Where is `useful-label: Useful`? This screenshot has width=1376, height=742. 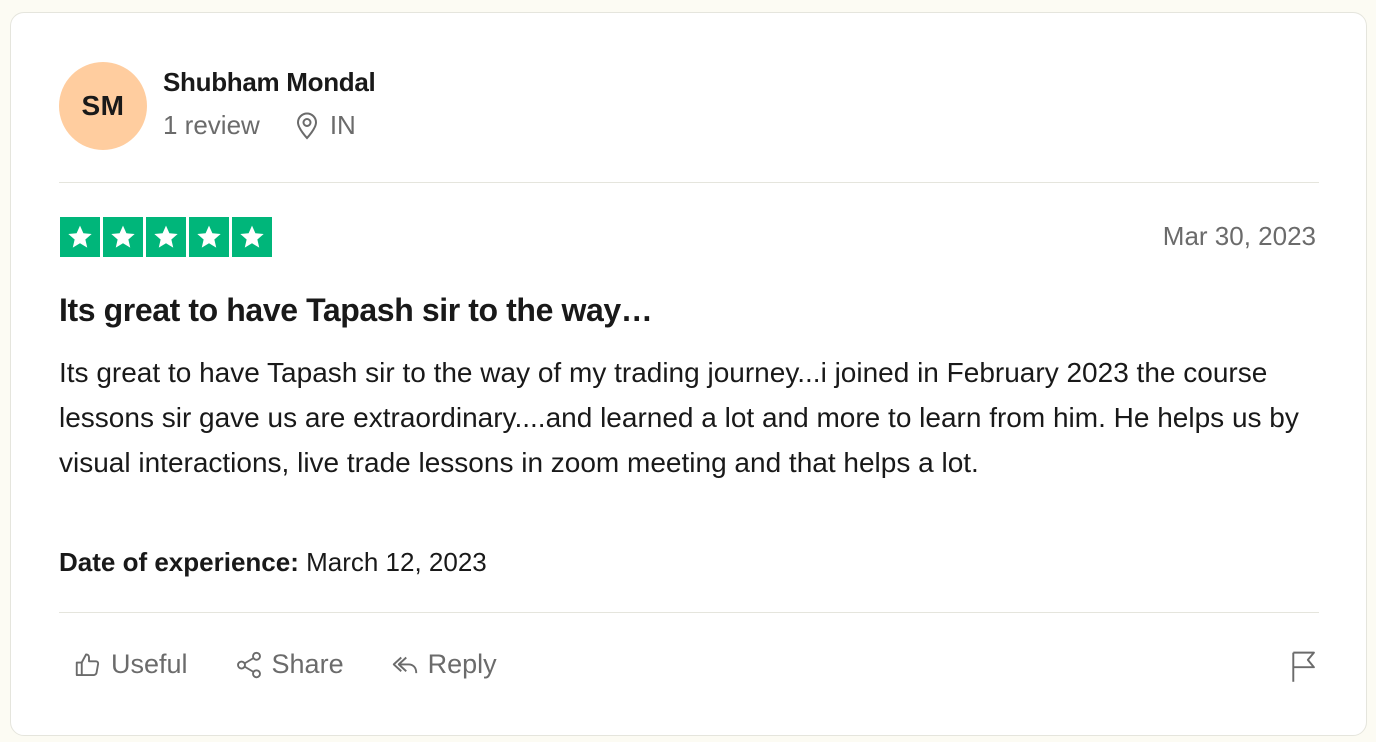 useful-label: Useful is located at coordinates (149, 664).